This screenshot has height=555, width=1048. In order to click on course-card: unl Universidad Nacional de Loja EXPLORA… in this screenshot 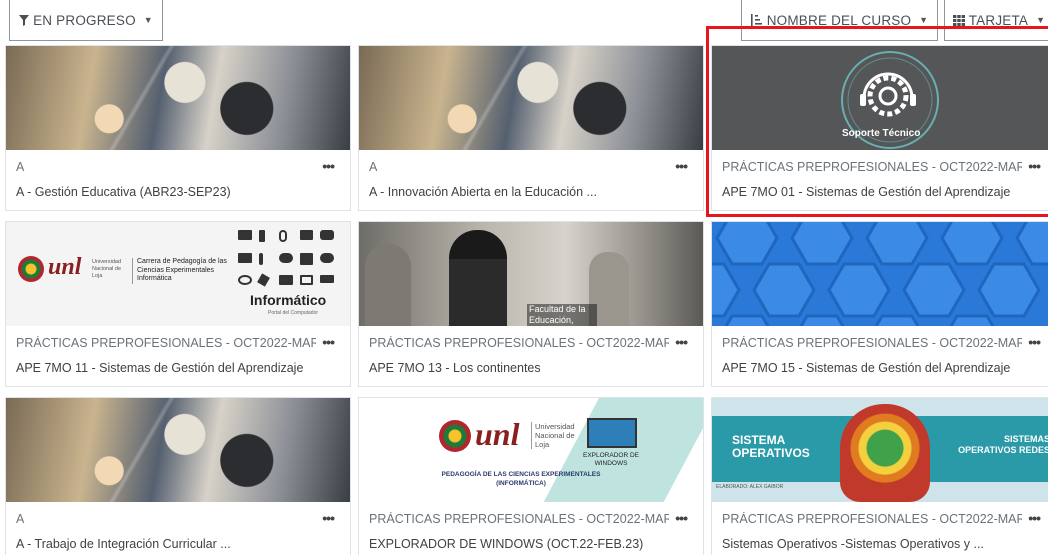, I will do `click(531, 476)`.